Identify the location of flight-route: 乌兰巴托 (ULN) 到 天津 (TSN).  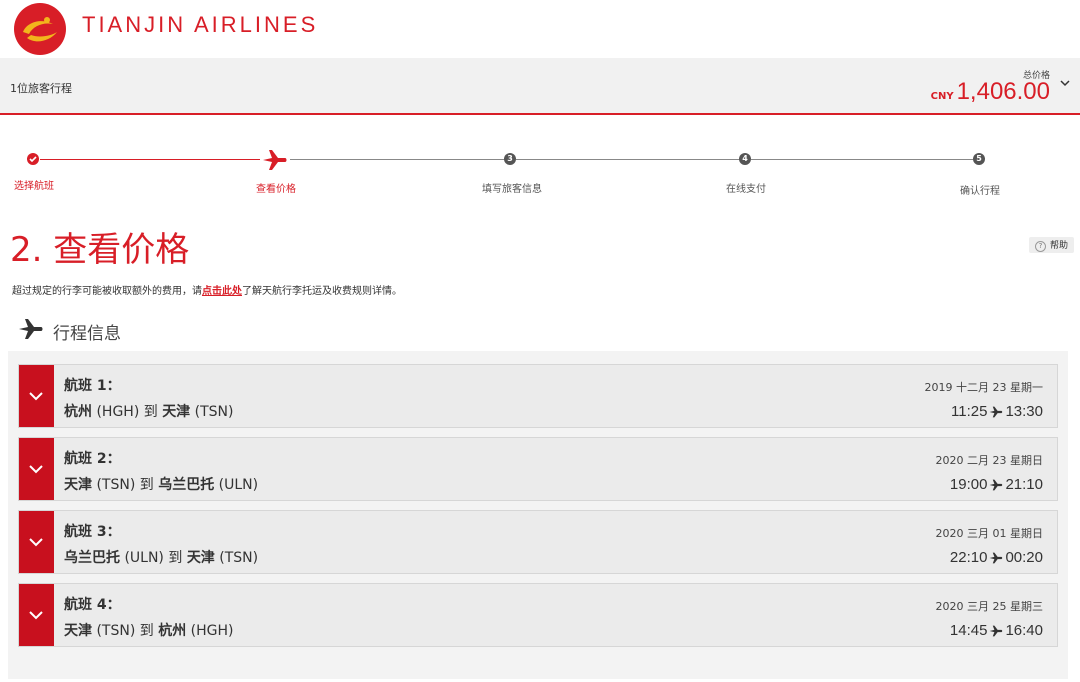
(161, 557).